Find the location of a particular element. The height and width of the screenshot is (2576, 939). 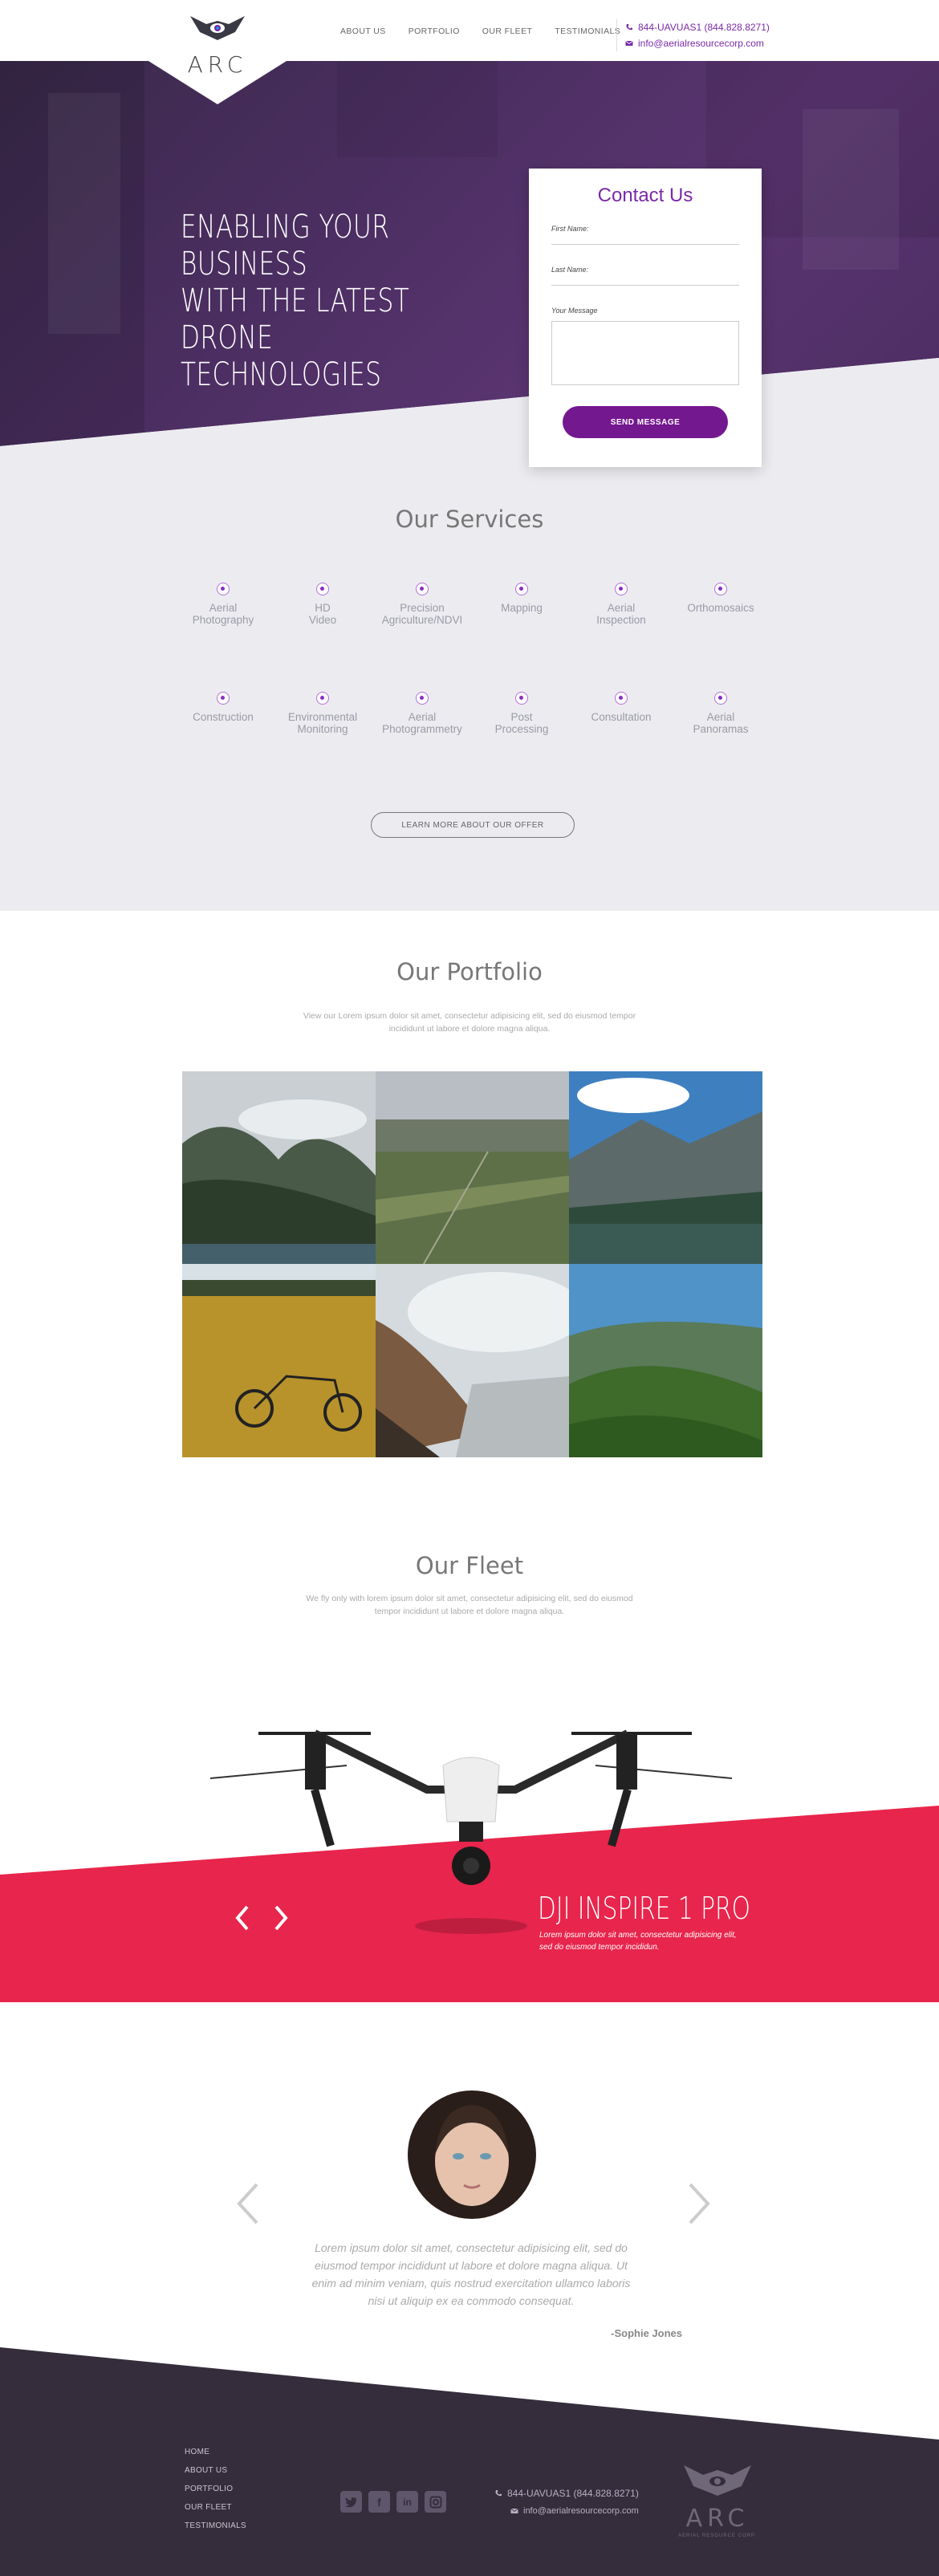

testimonial-prev-arrow is located at coordinates (248, 2203).